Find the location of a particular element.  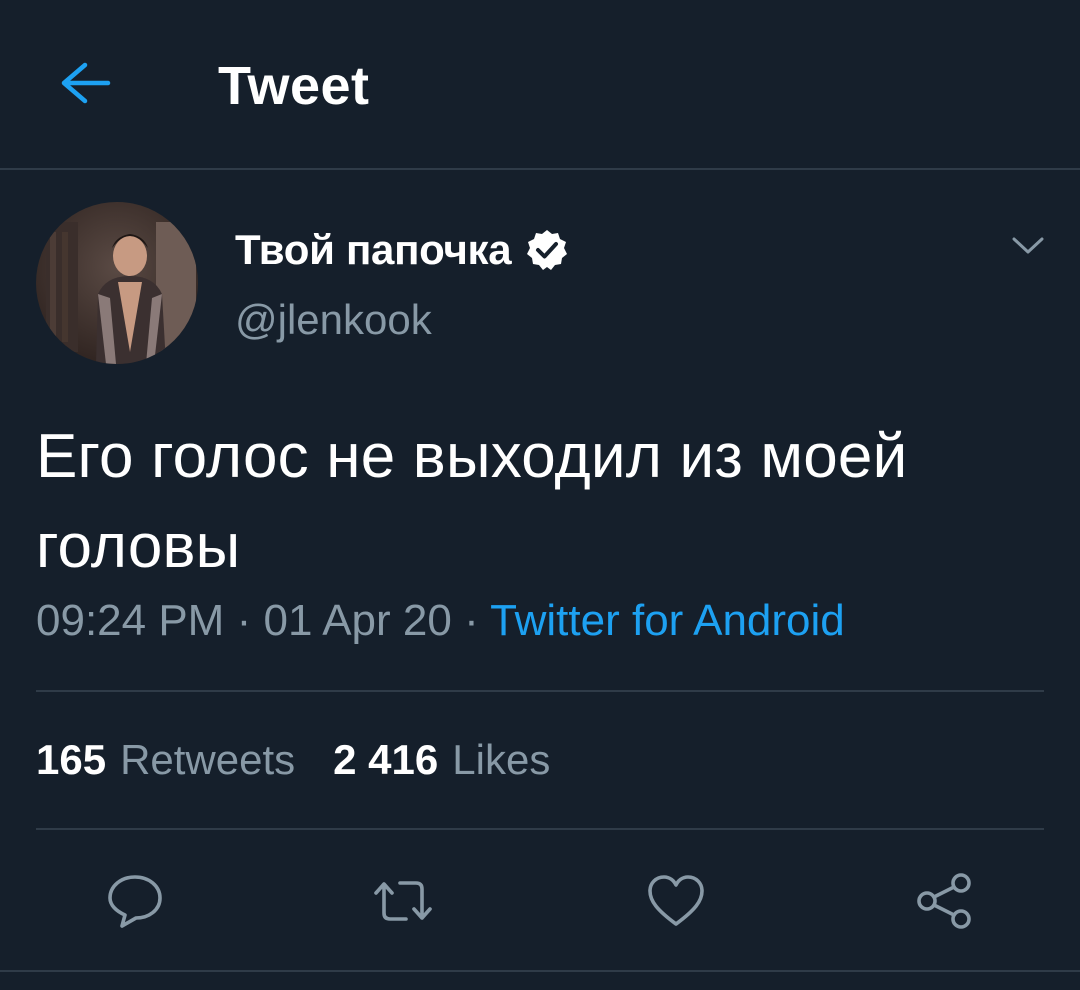

tweet-text: Его голос не выходил из моей головы is located at coordinates (472, 501).